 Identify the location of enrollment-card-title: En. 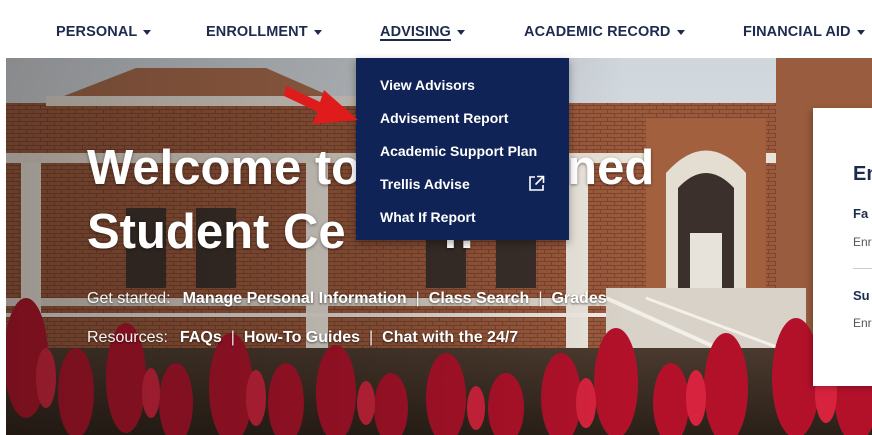
(862, 174).